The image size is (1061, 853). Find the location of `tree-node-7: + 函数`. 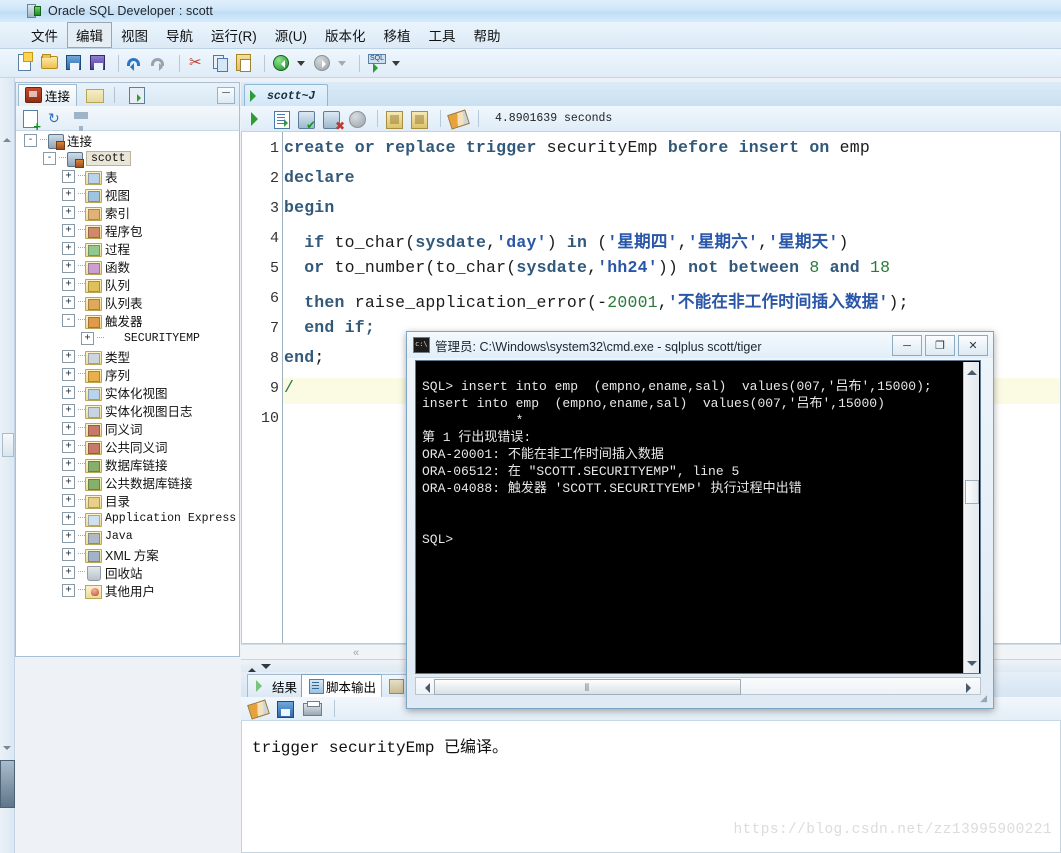

tree-node-7: + 函数 is located at coordinates (127, 266).